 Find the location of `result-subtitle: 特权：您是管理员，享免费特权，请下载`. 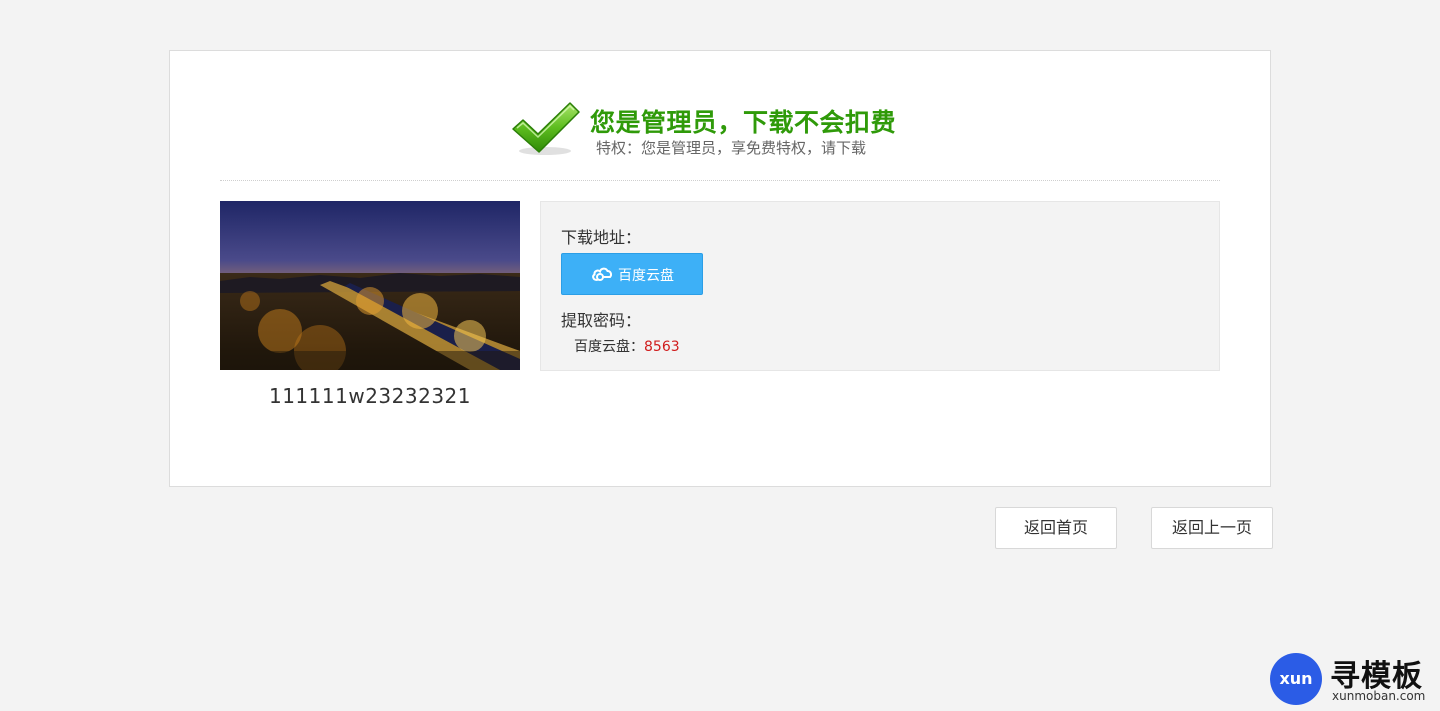

result-subtitle: 特权：您是管理员，享免费特权，请下载 is located at coordinates (731, 148).